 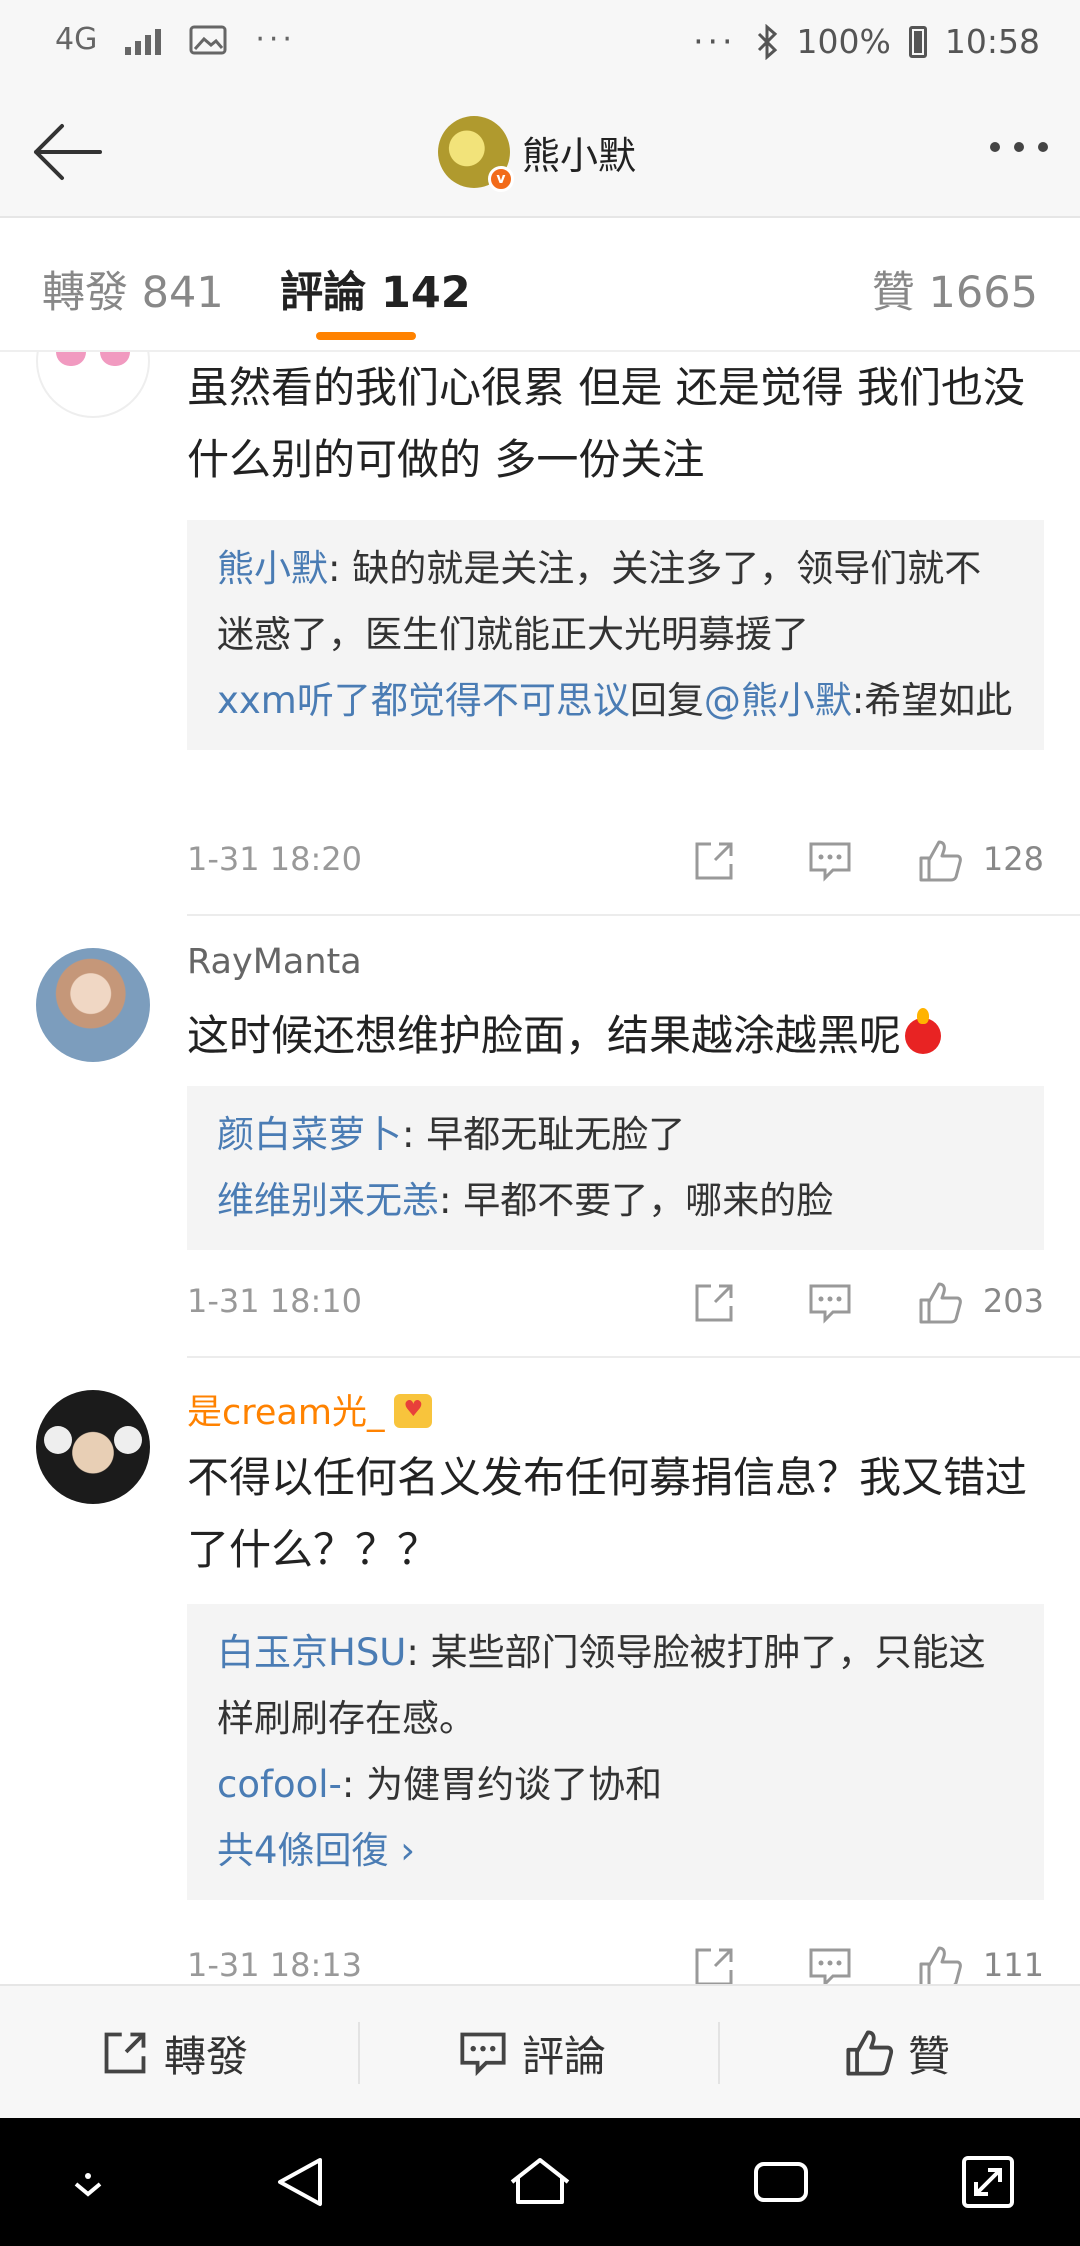 I want to click on nav-bar: v 熊小默, so click(x=540, y=155).